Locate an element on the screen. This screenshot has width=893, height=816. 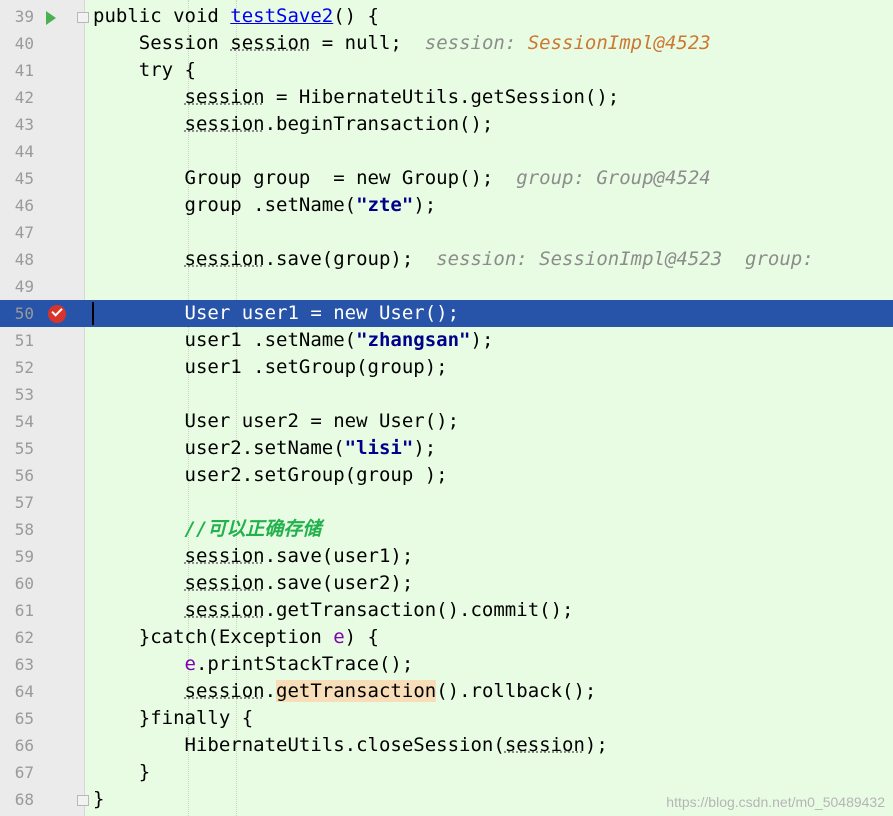
line-number: 68 is located at coordinates (17, 799).